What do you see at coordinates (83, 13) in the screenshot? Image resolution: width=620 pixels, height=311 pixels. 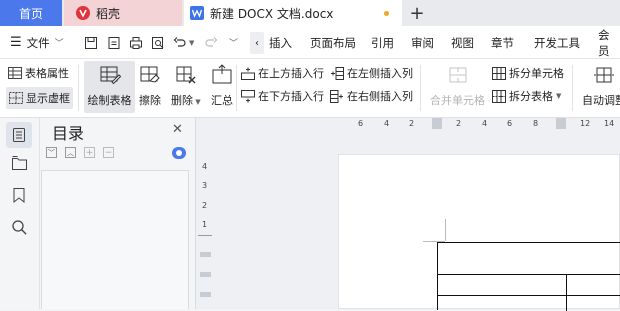 I see `daoke-logo-icon` at bounding box center [83, 13].